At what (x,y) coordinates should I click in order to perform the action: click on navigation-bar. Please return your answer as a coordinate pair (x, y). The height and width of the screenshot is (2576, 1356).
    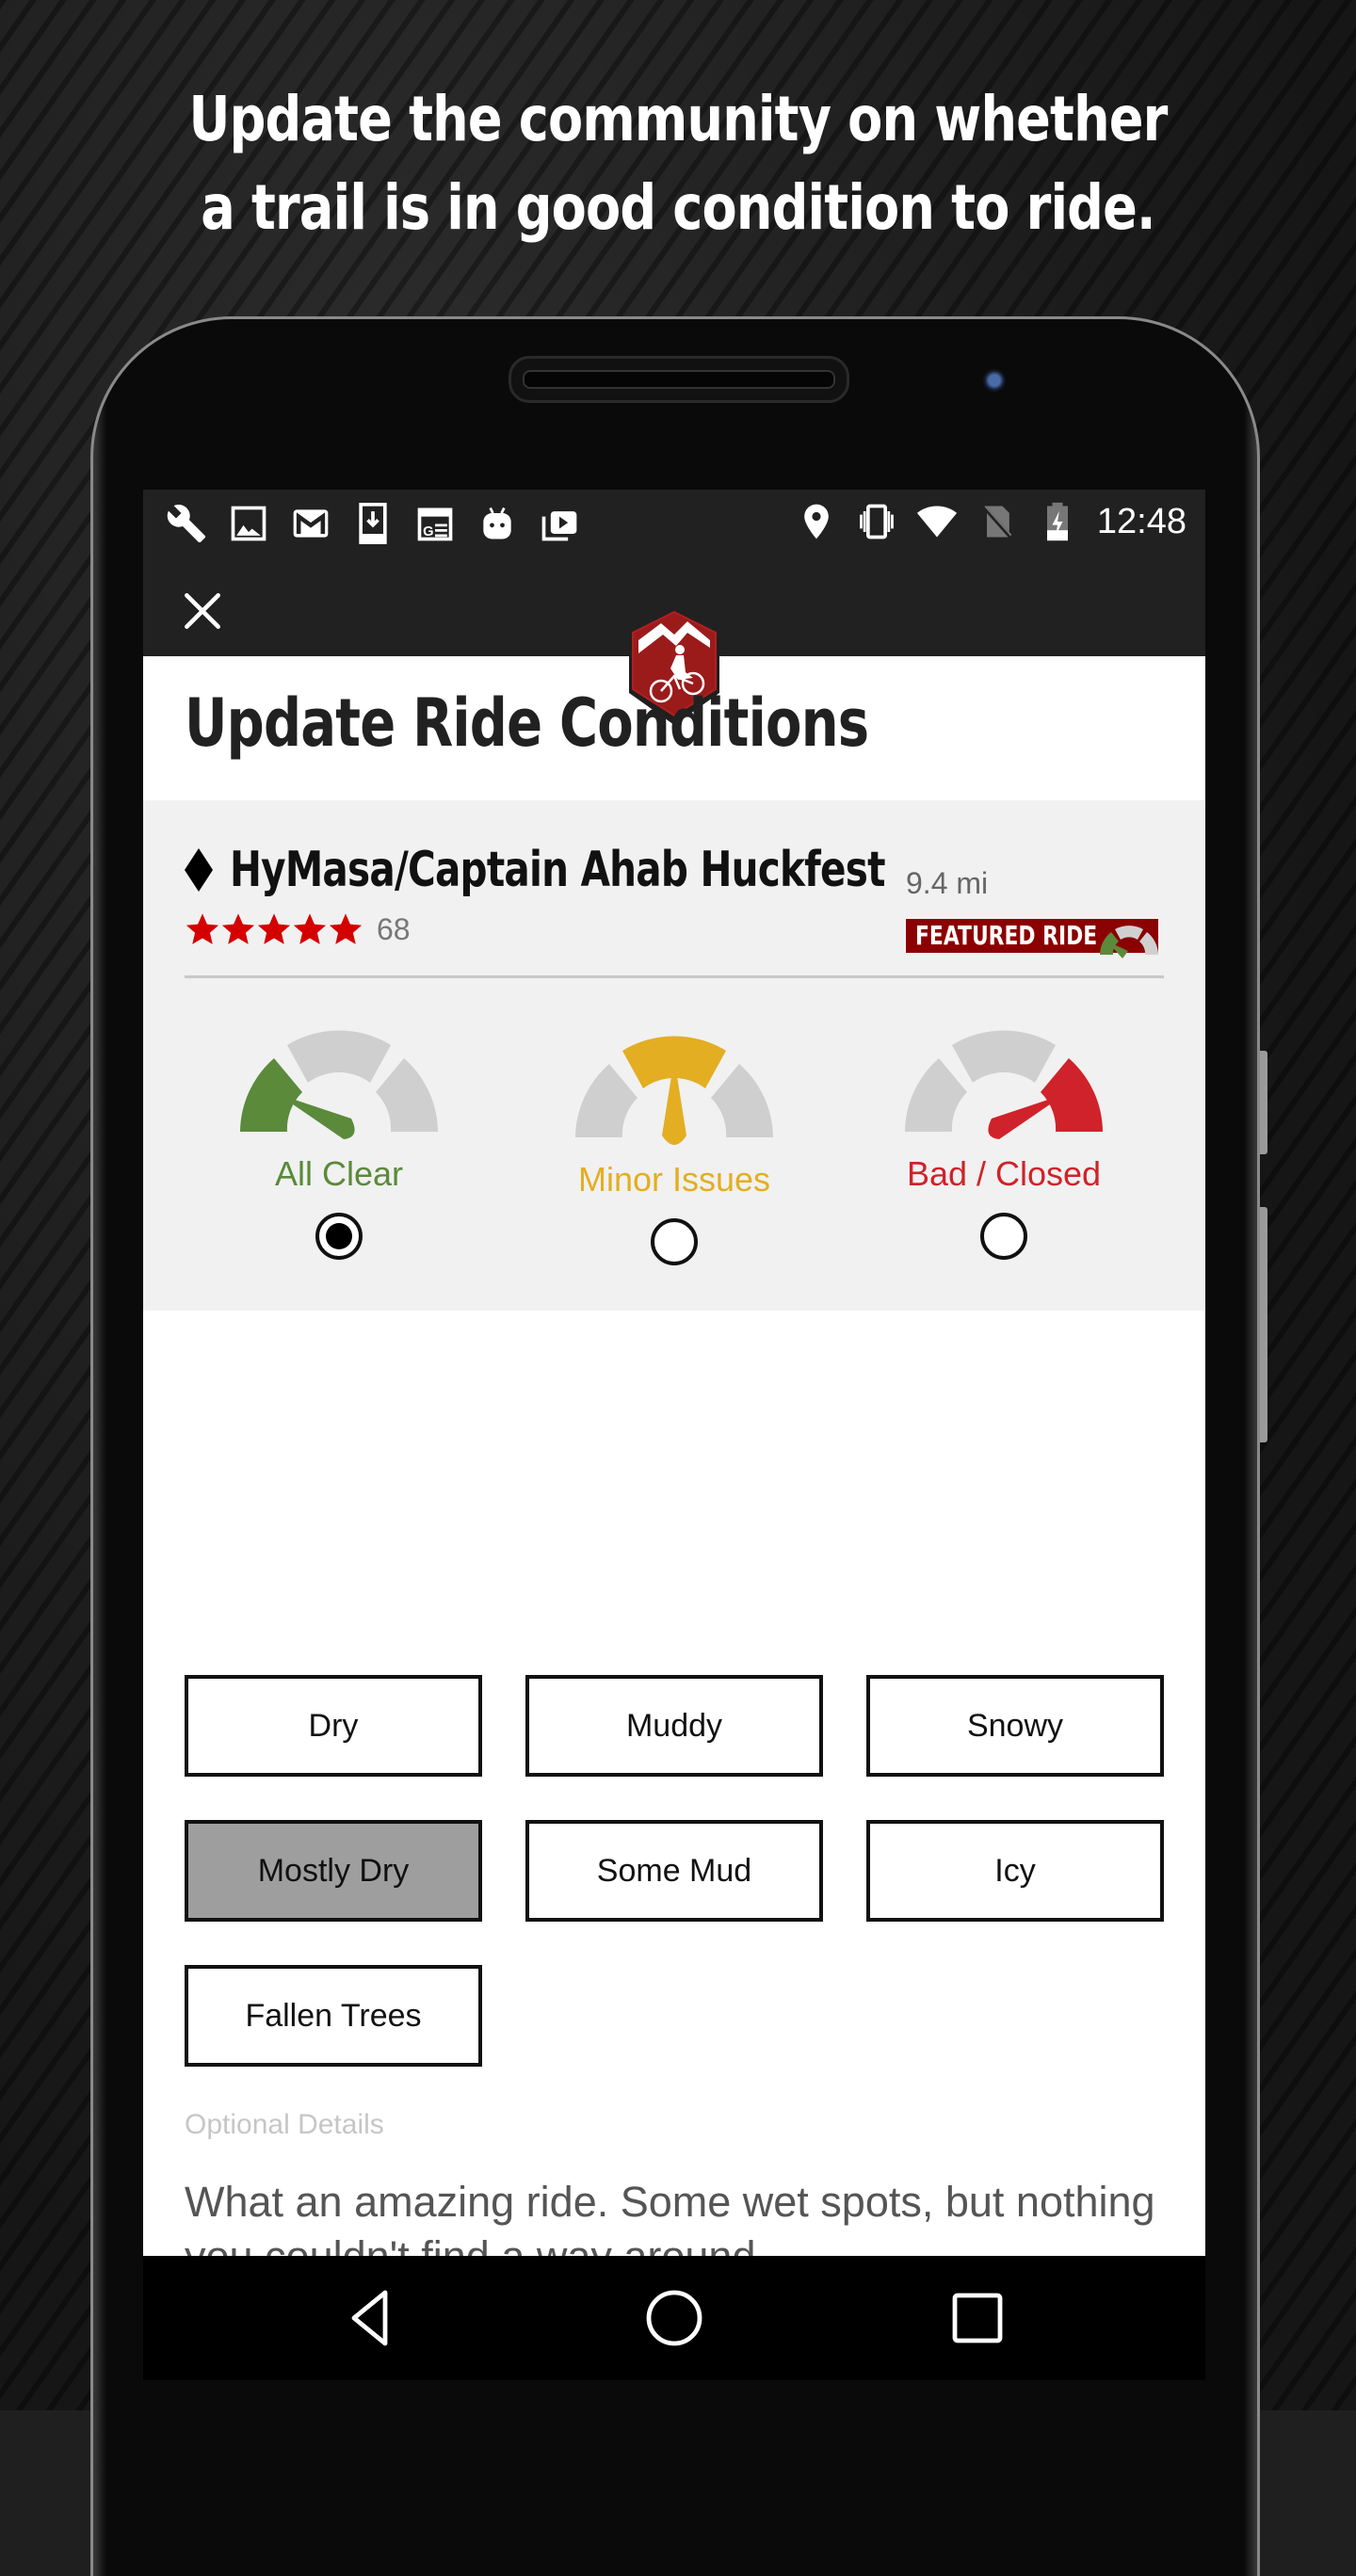
    Looking at the image, I should click on (674, 2318).